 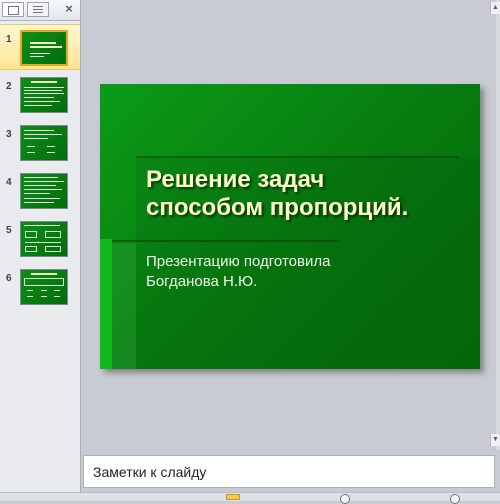 What do you see at coordinates (9, 230) in the screenshot?
I see `slide-number: 5` at bounding box center [9, 230].